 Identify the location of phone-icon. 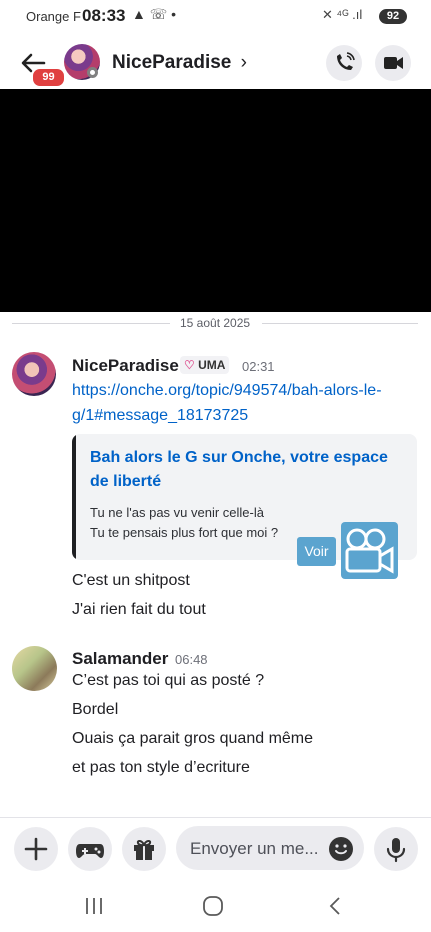
(346, 61).